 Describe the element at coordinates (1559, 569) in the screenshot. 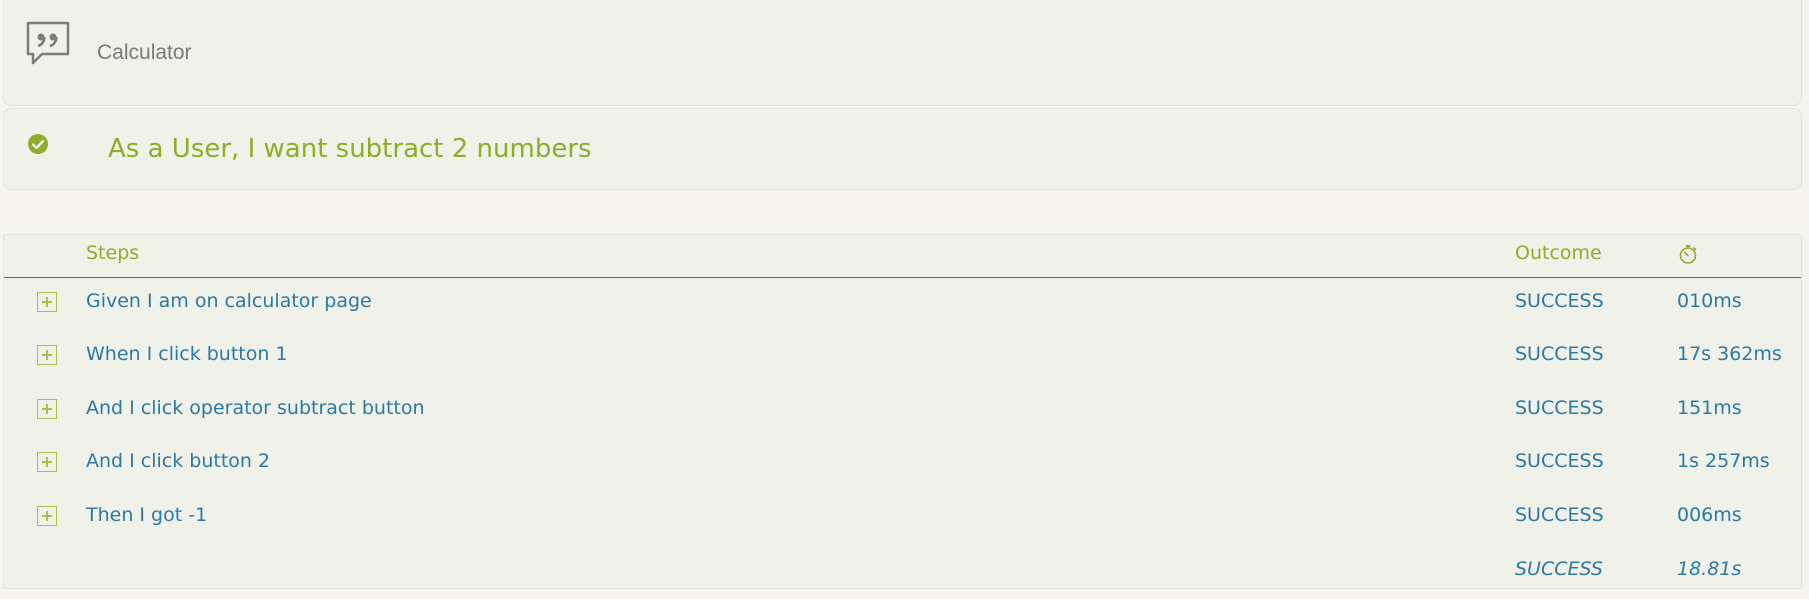

I see `total-outcome: SUCCESS` at that location.